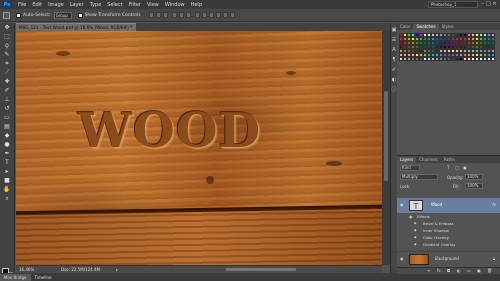 This screenshot has height=281, width=500. Describe the element at coordinates (457, 167) in the screenshot. I see `filter-shape-icon: □` at that location.